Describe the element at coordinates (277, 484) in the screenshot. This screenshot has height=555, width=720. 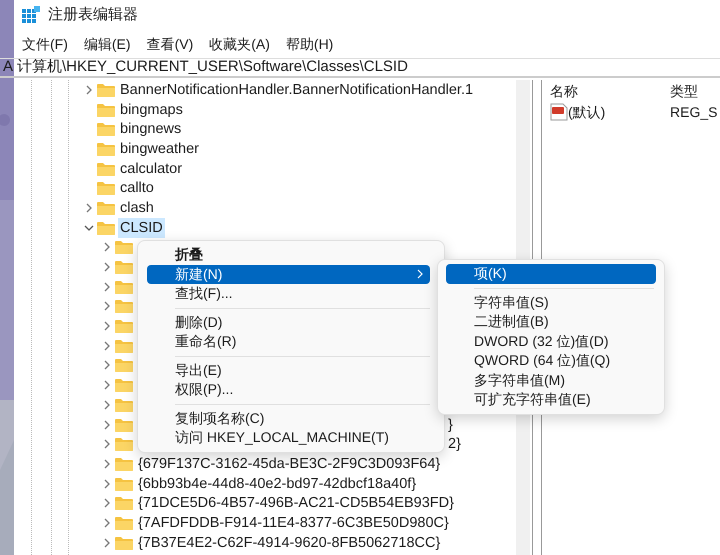
I see `tree-item: {6bb93b4e-44d8-40e2-bd97-42dbcf18a40f}` at that location.